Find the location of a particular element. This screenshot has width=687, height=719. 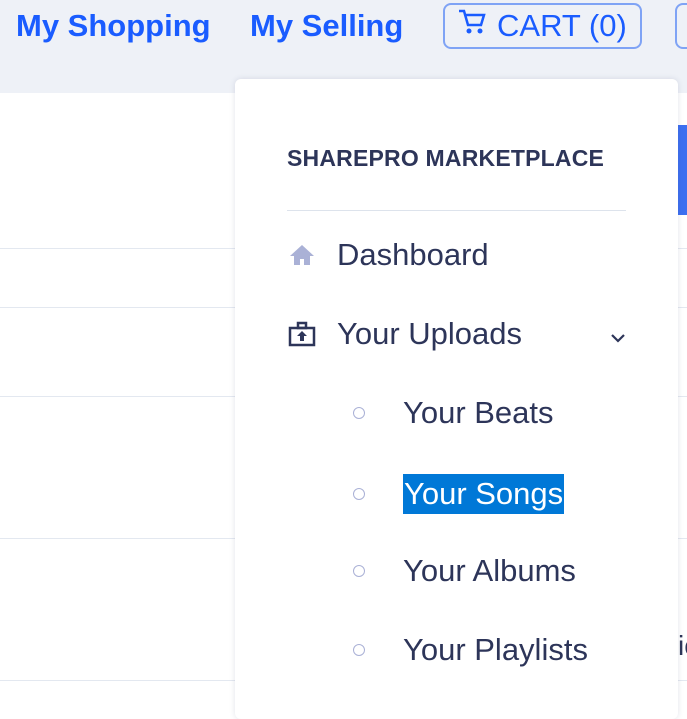

submenu-item-label: Your Beats is located at coordinates (478, 412).